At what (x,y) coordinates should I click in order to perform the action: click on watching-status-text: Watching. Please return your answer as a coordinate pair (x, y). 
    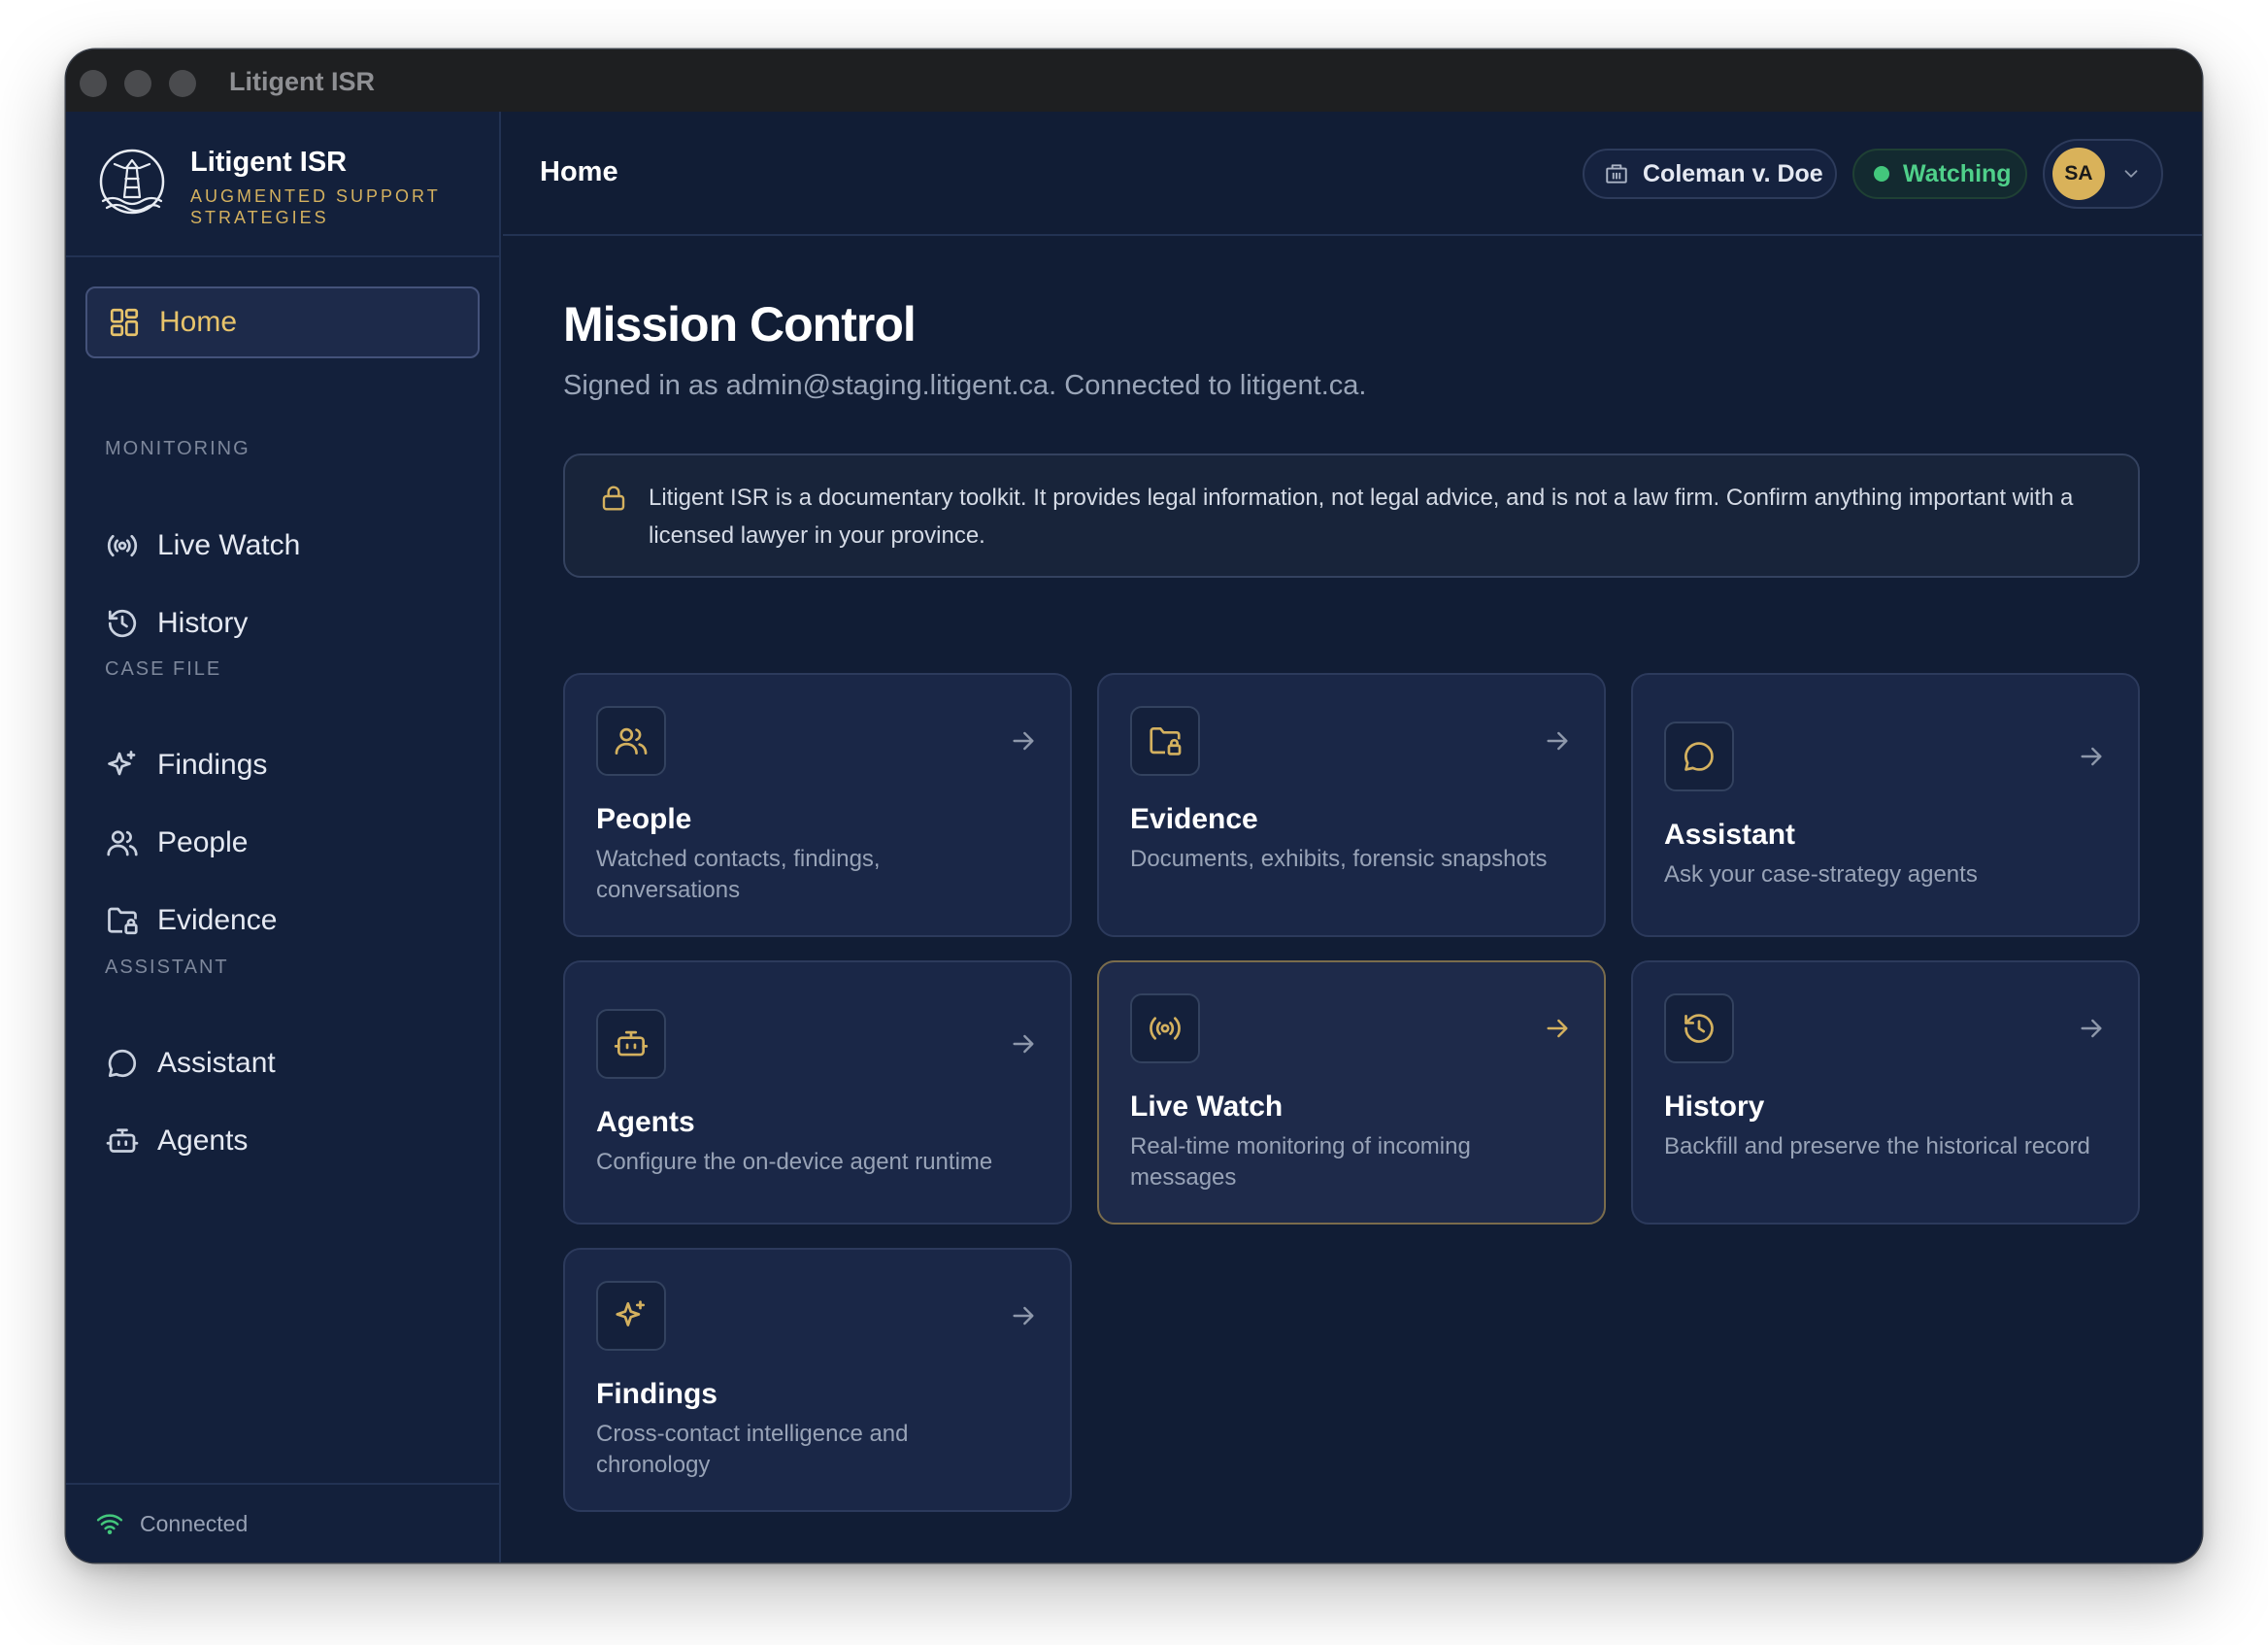
    Looking at the image, I should click on (1957, 173).